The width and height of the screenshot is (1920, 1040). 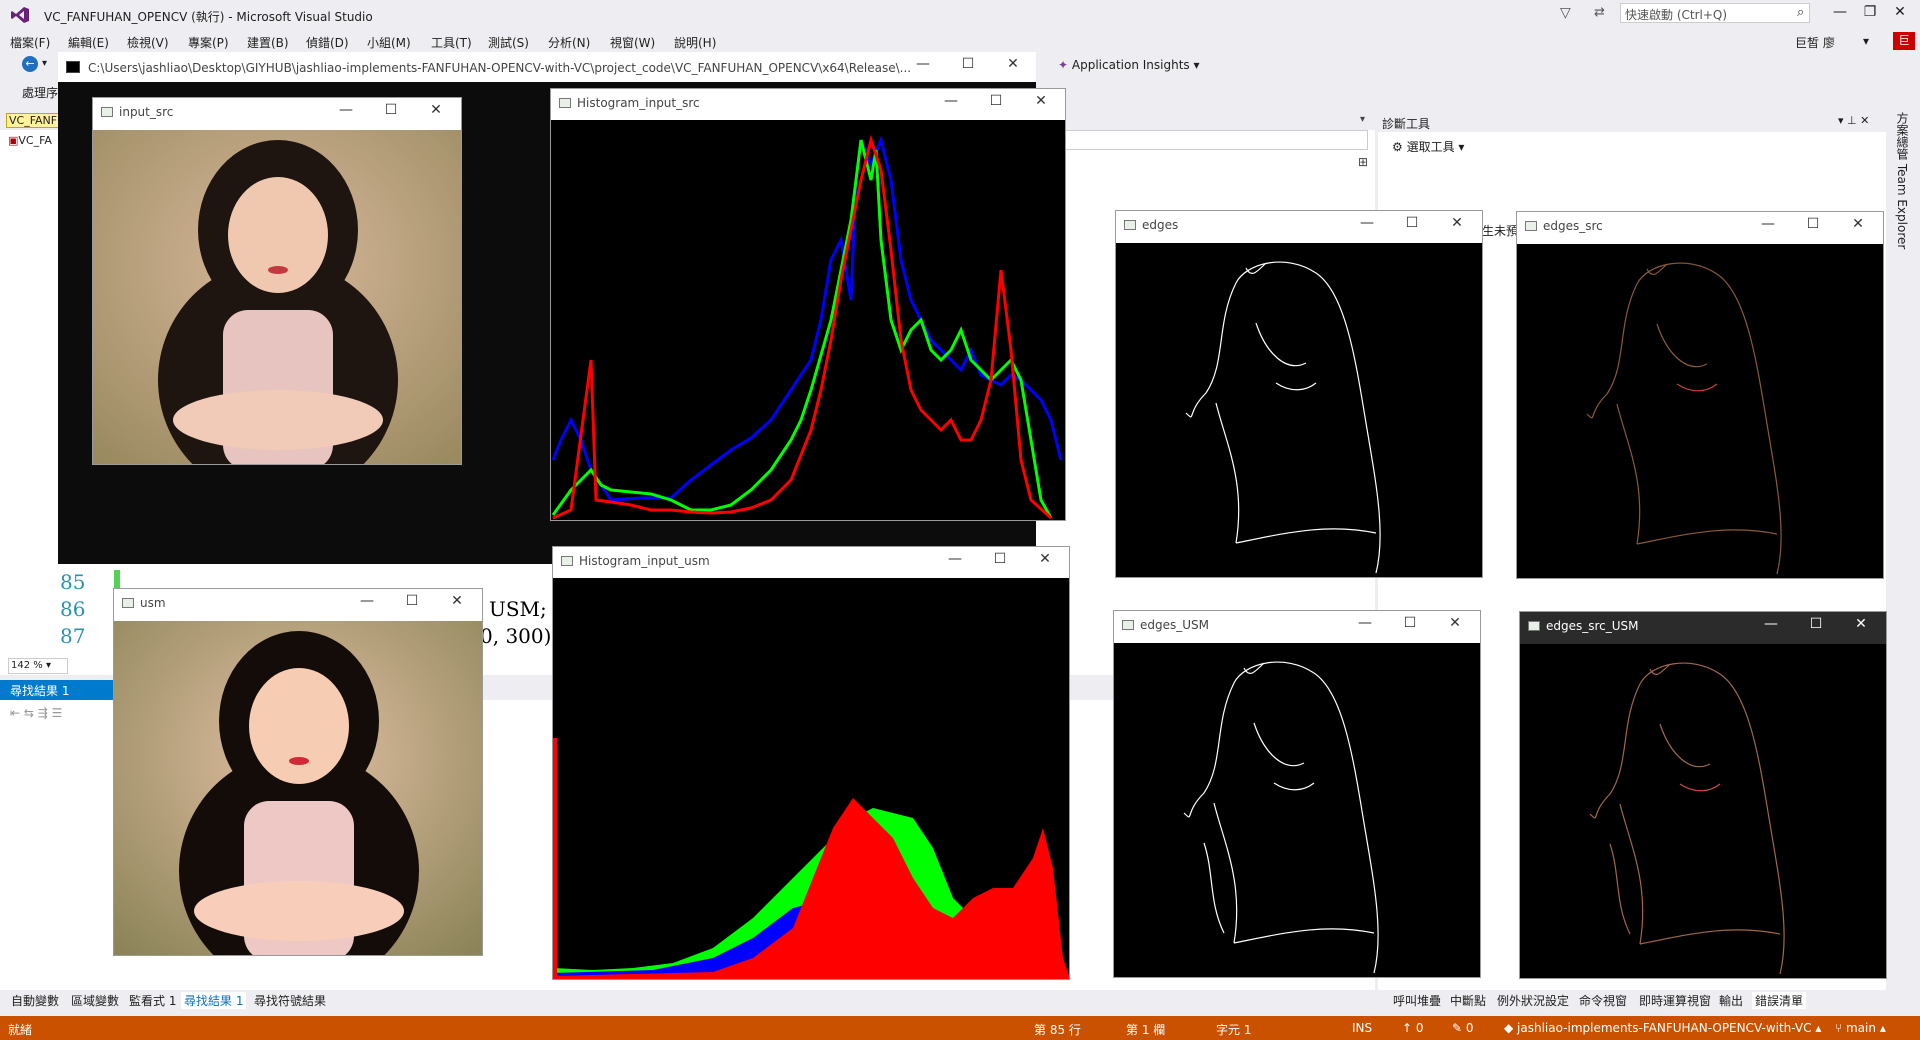 What do you see at coordinates (1860, 1028) in the screenshot?
I see `status-branch: ⑂ main ▴` at bounding box center [1860, 1028].